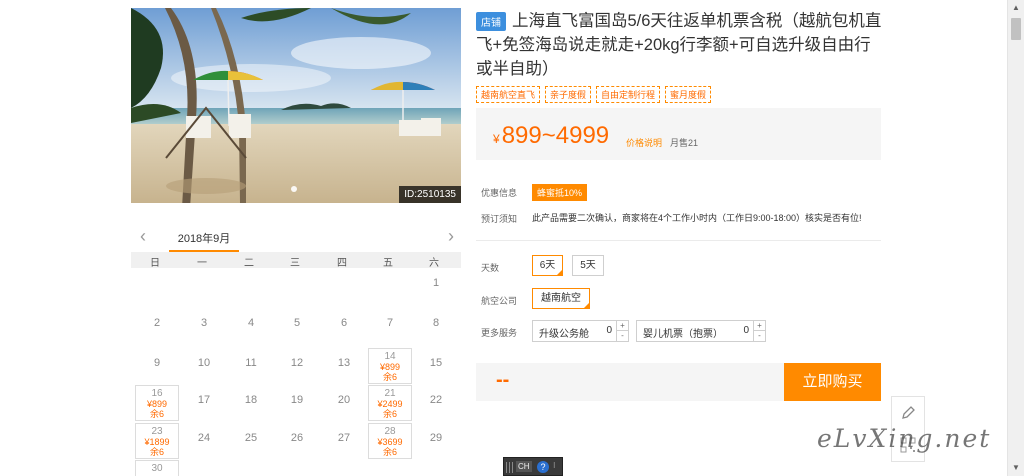  I want to click on airline-option-vietnam: 越南航空, so click(561, 298).